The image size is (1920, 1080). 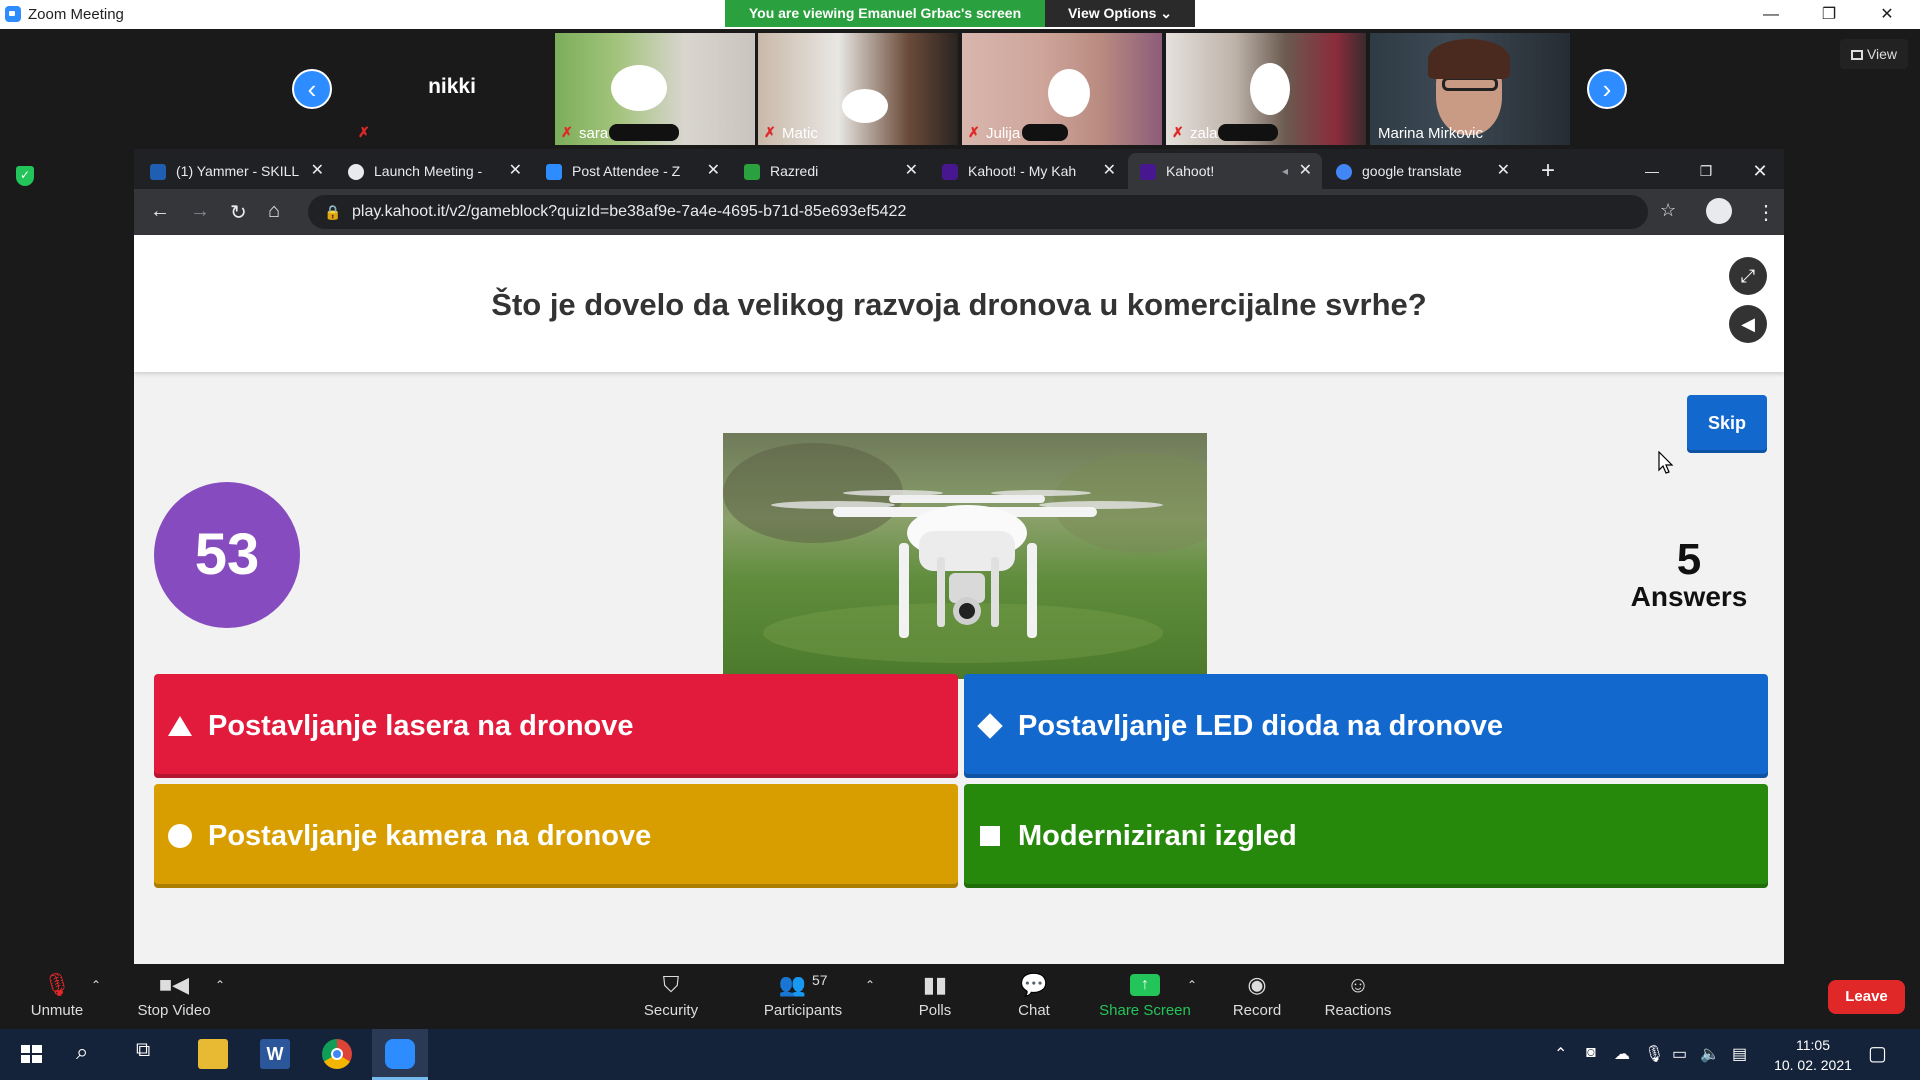 What do you see at coordinates (96, 985) in the screenshot?
I see `audio-options-caret: ⌃` at bounding box center [96, 985].